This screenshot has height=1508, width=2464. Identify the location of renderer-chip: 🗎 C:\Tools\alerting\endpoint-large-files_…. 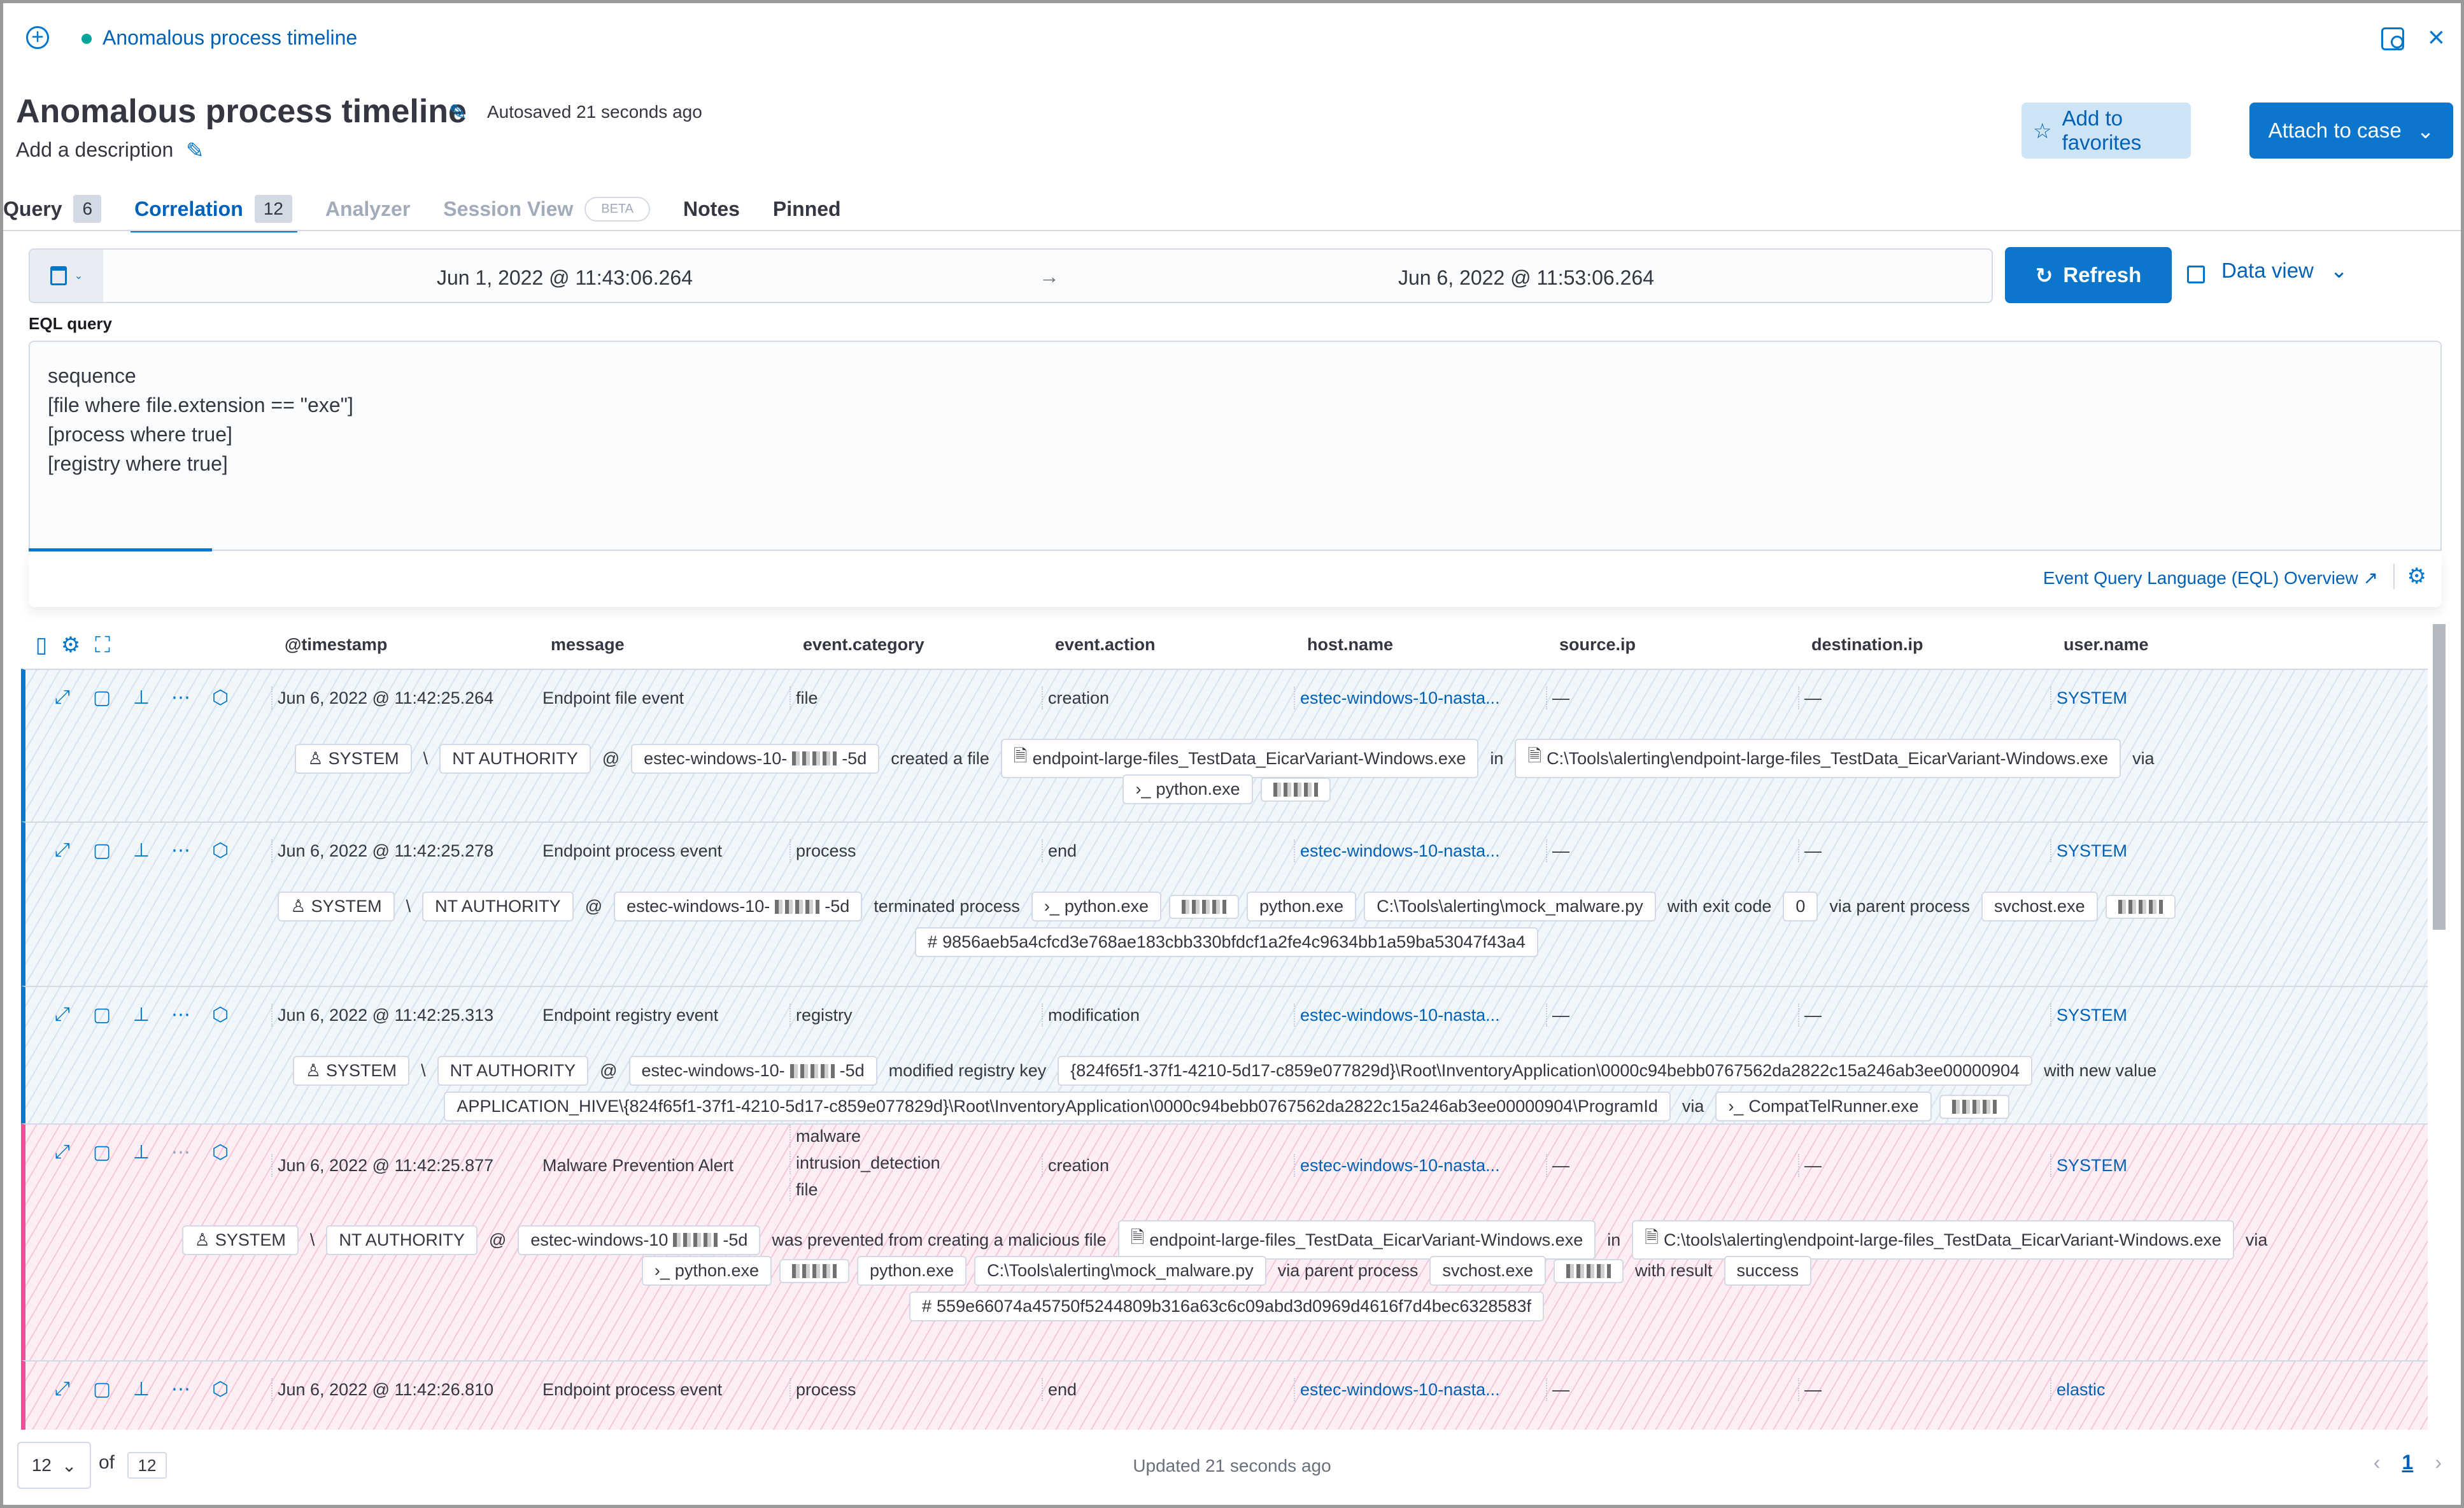
(1818, 758).